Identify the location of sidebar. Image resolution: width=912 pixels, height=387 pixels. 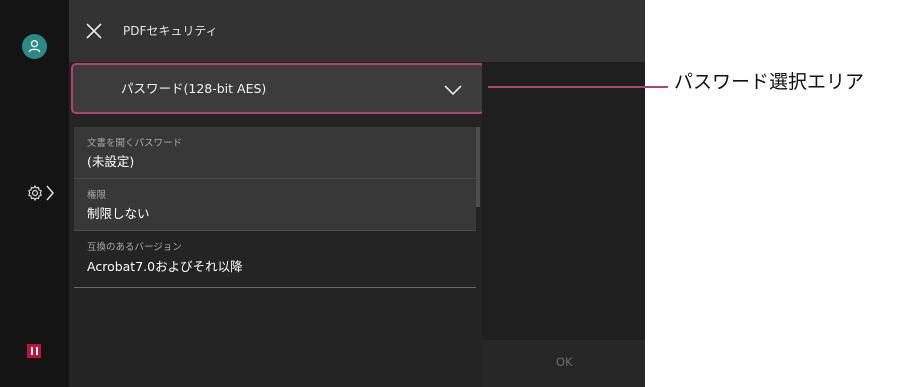
(34, 193).